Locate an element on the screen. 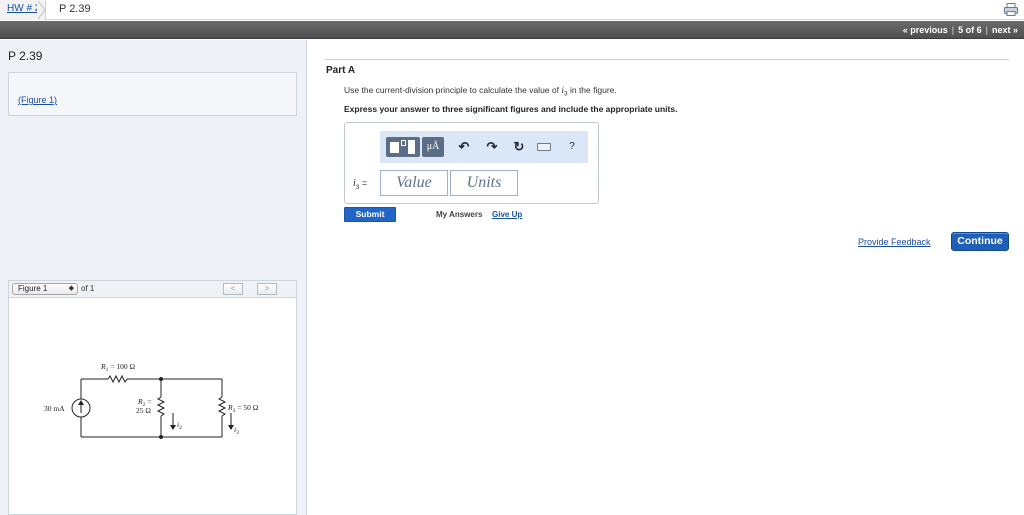 This screenshot has height=515, width=1024. keyboard-shape is located at coordinates (544, 147).